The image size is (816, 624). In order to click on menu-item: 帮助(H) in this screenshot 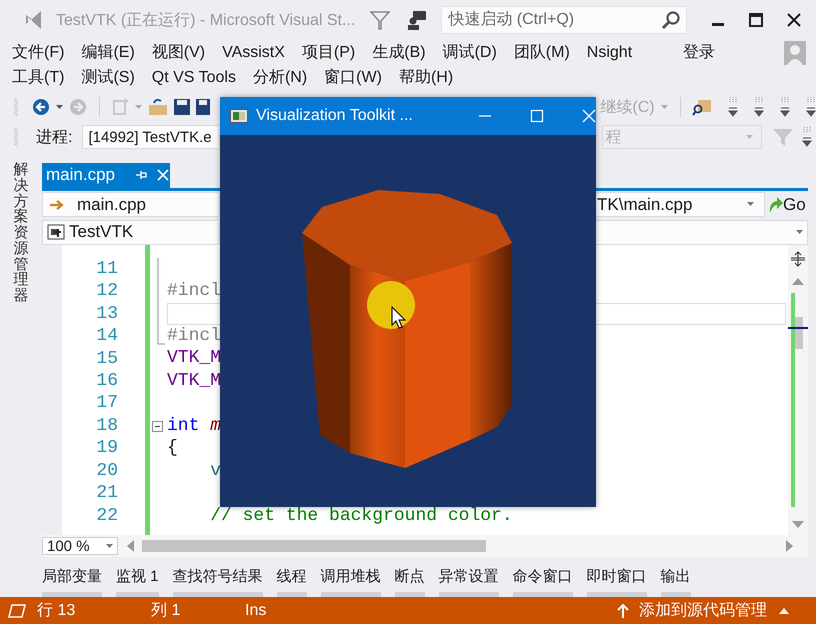, I will do `click(426, 77)`.